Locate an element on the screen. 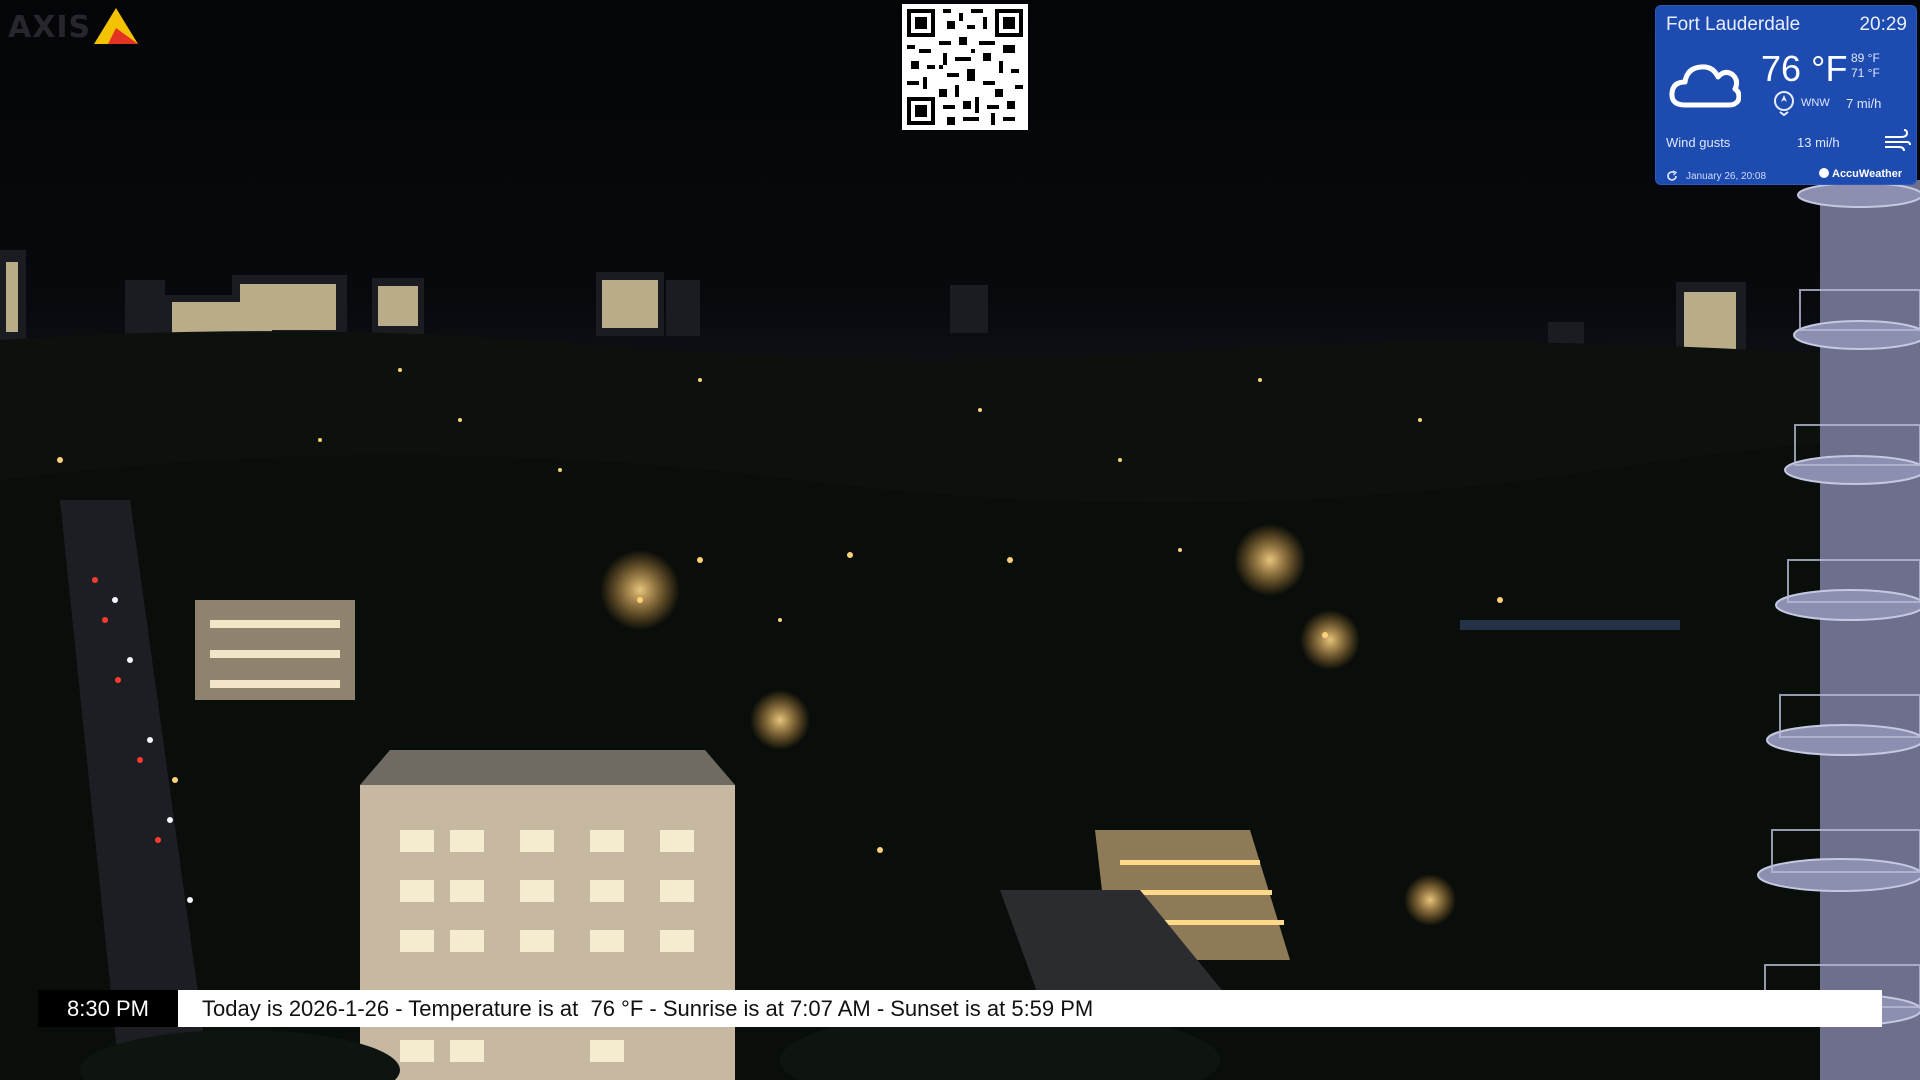 The width and height of the screenshot is (1920, 1080). axis-logo-text: AXIS is located at coordinates (50, 27).